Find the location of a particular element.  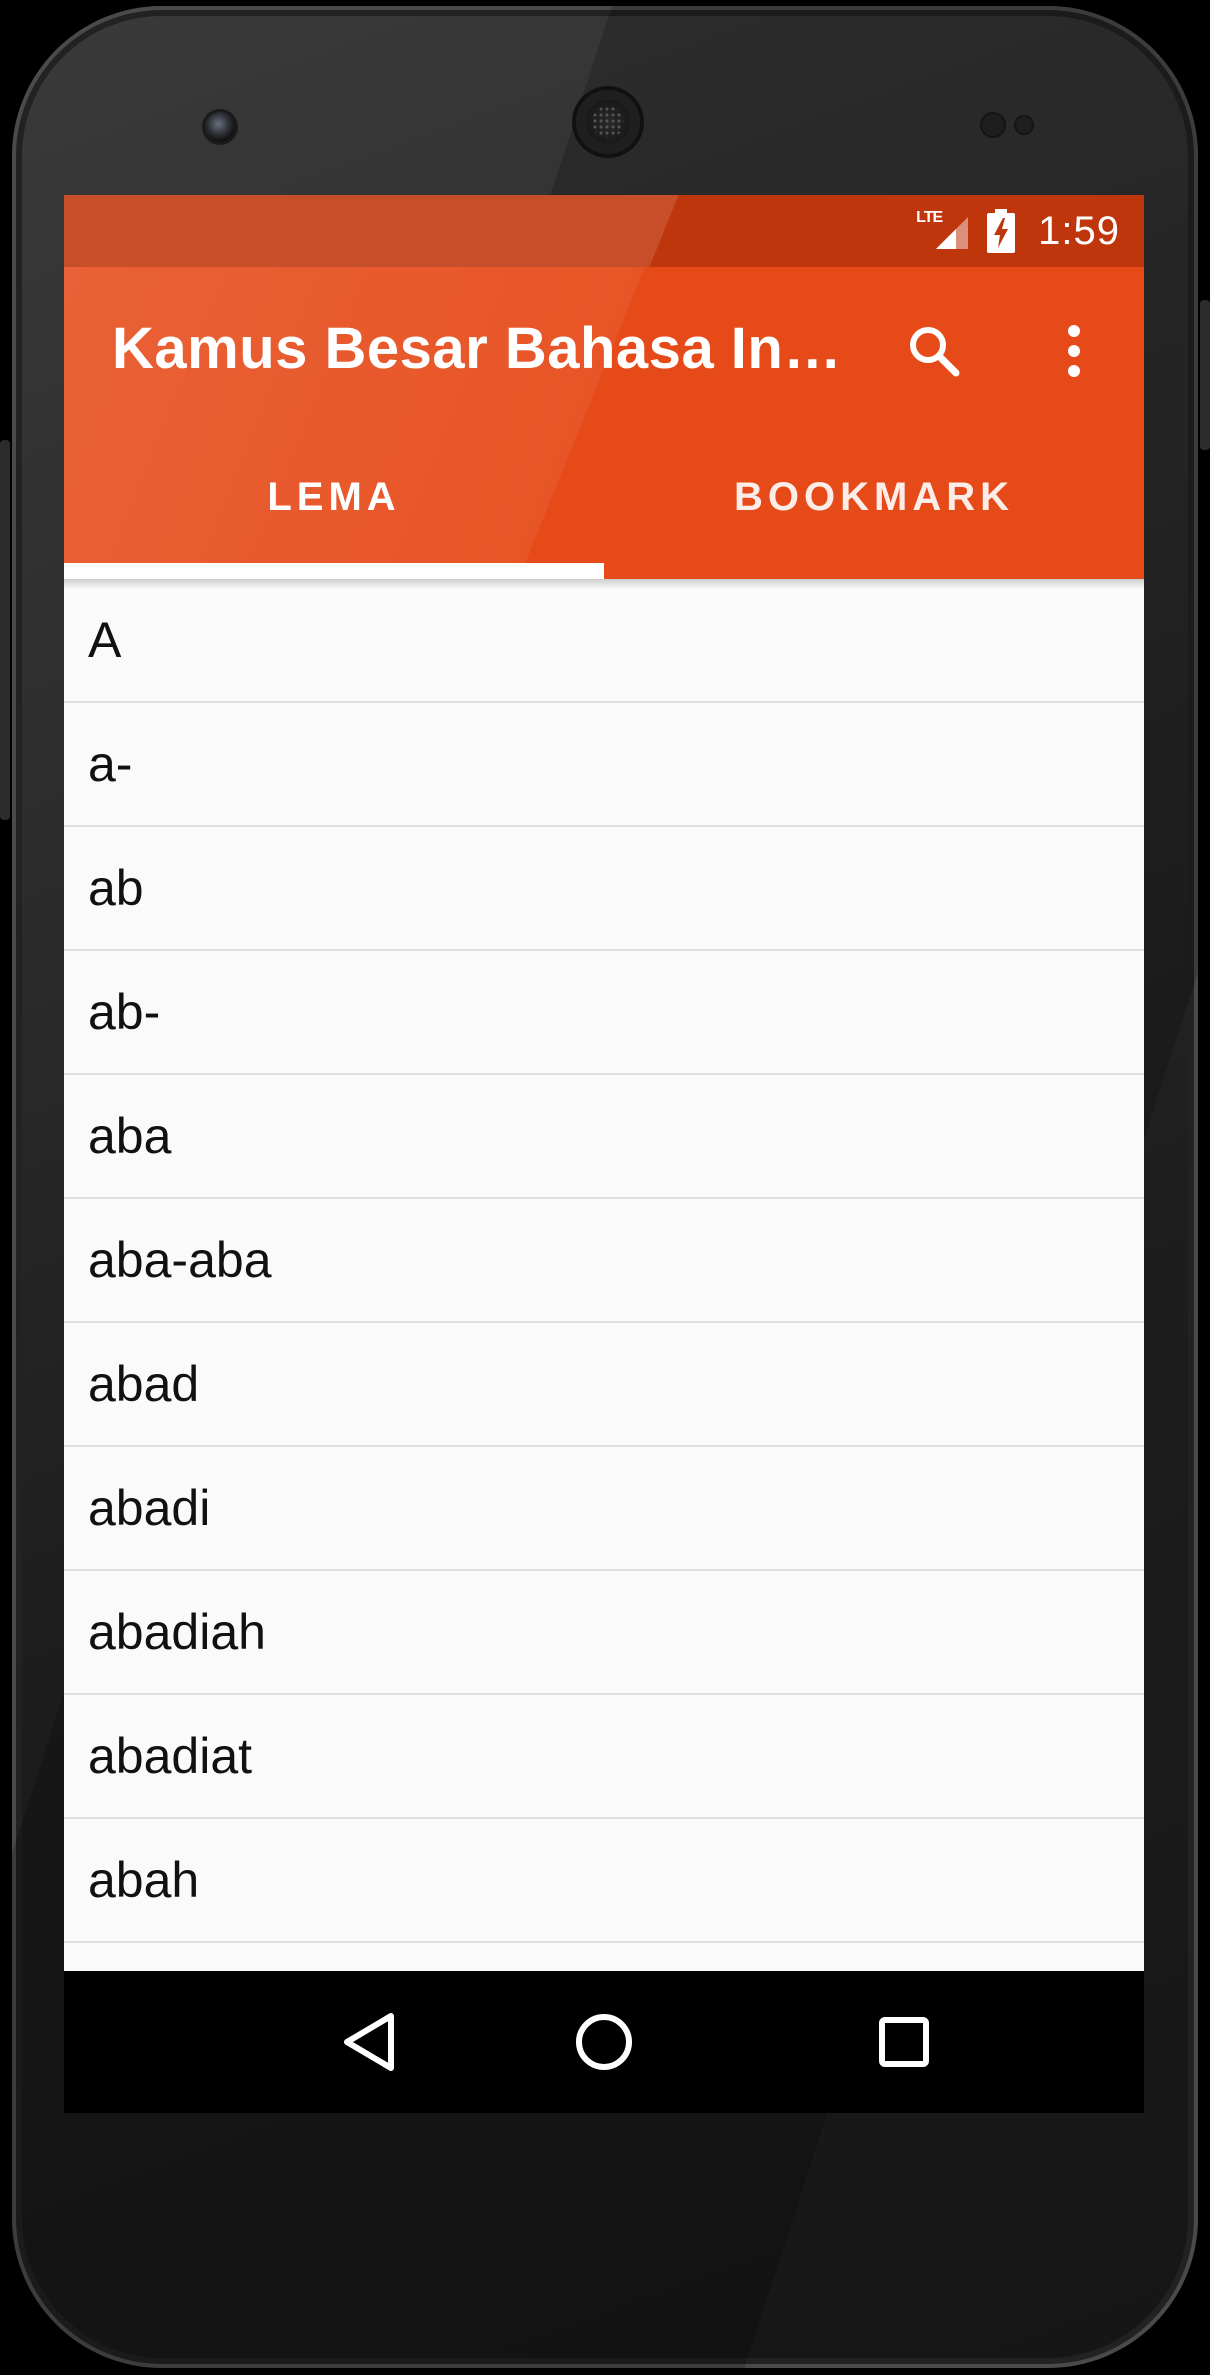

list-item-label: ab- is located at coordinates (124, 1012).